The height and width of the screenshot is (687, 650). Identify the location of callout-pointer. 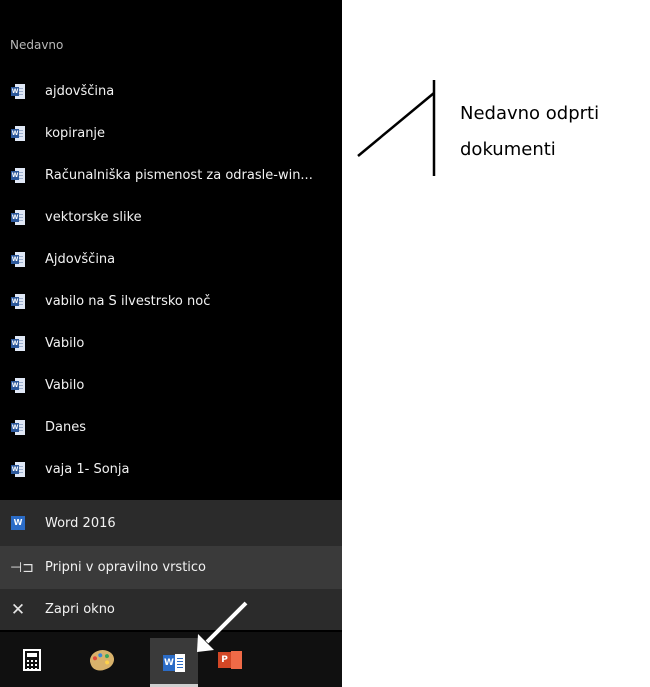
(396, 124).